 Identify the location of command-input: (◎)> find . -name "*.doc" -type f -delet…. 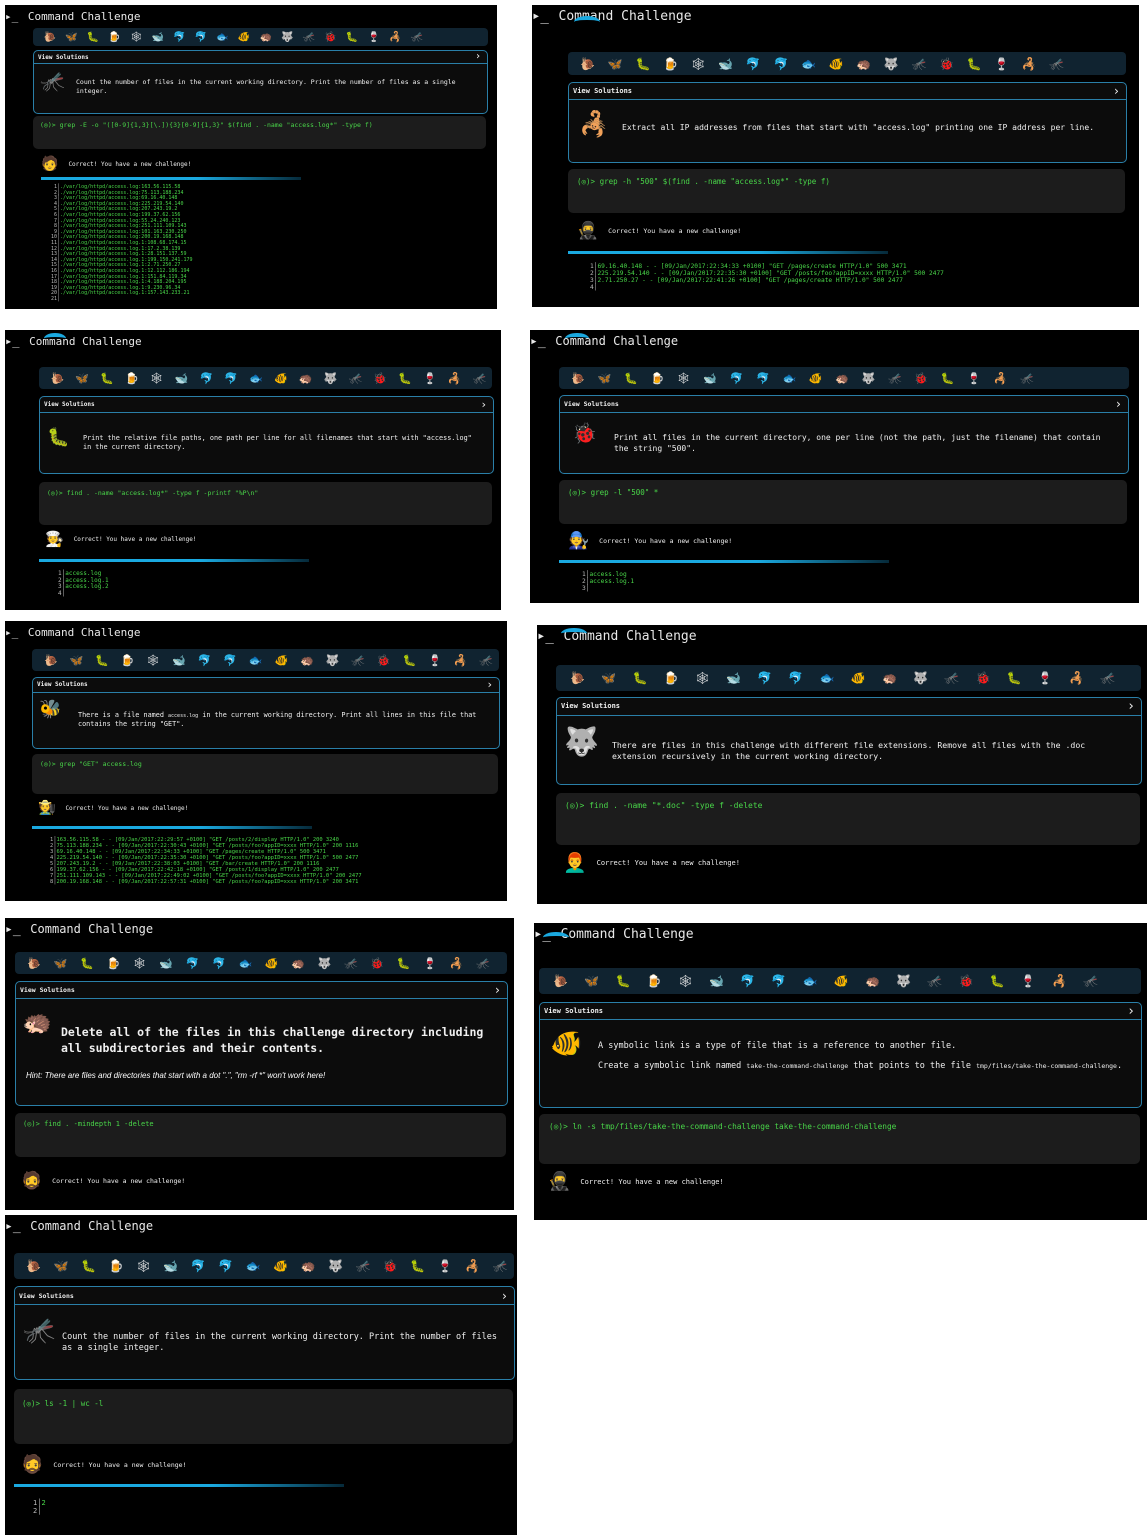
(663, 805).